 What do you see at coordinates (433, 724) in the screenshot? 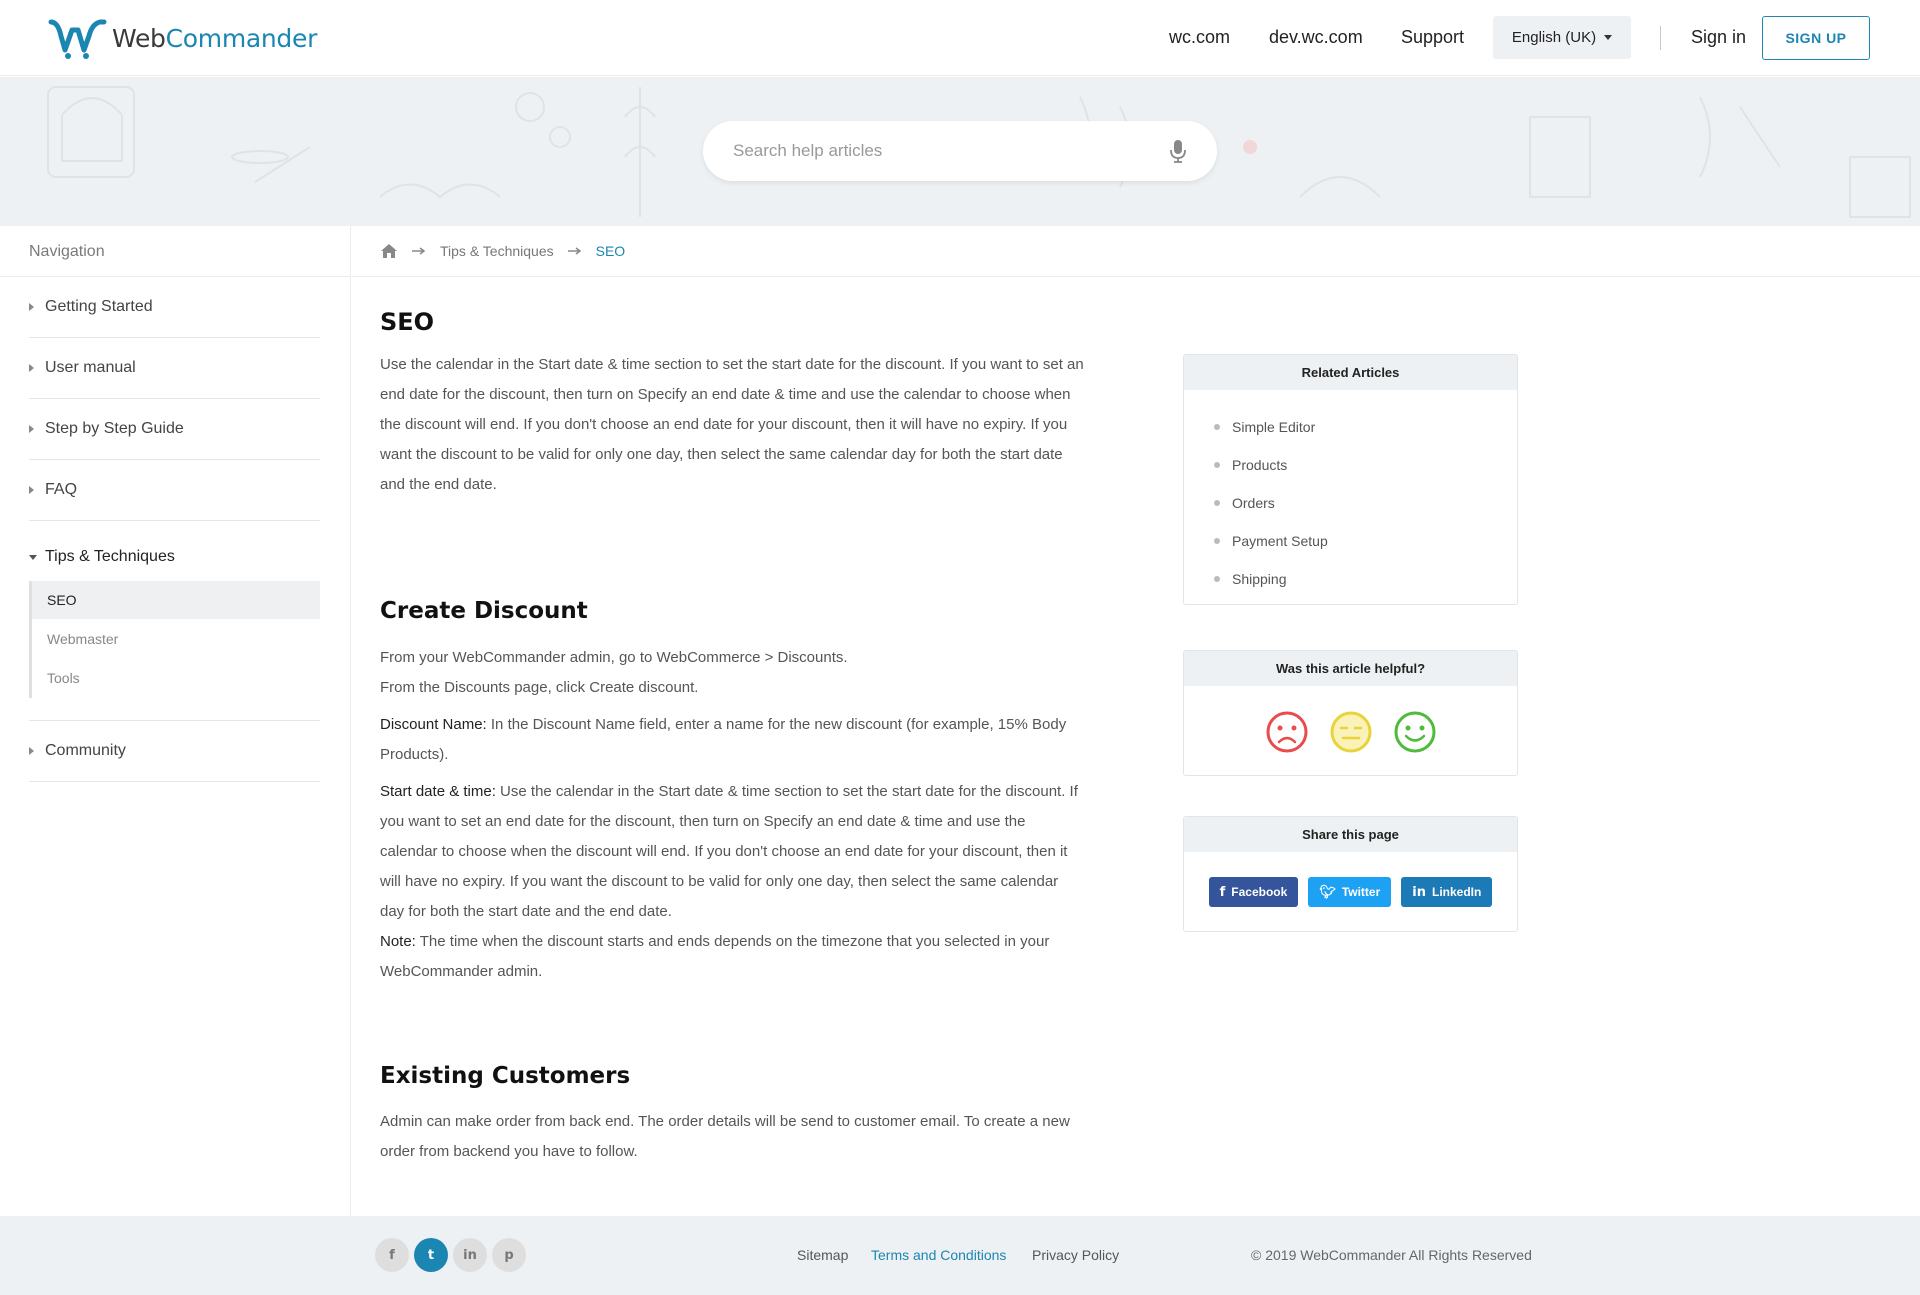
I see `field-label: Discount Name:` at bounding box center [433, 724].